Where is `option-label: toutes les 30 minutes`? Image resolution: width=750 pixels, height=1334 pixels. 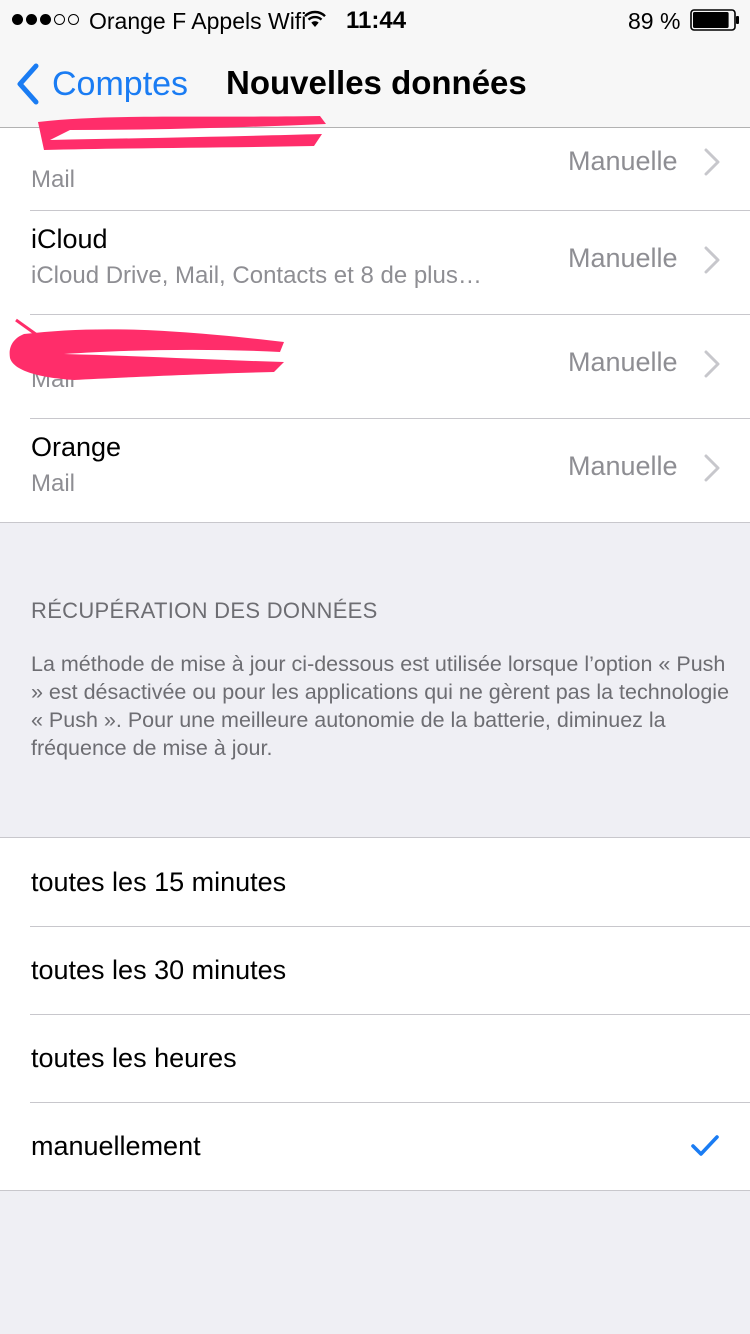
option-label: toutes les 30 minutes is located at coordinates (159, 970).